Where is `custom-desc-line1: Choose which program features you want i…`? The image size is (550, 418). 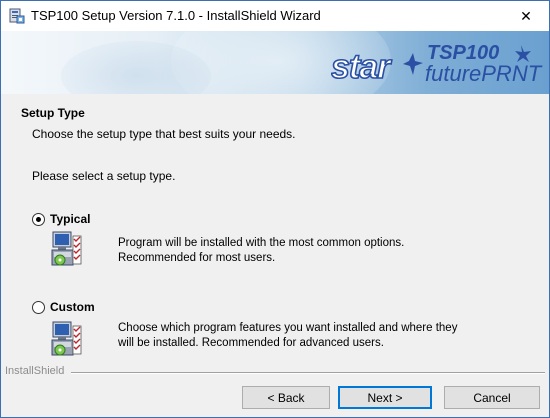
custom-desc-line1: Choose which program features you want i… is located at coordinates (288, 328).